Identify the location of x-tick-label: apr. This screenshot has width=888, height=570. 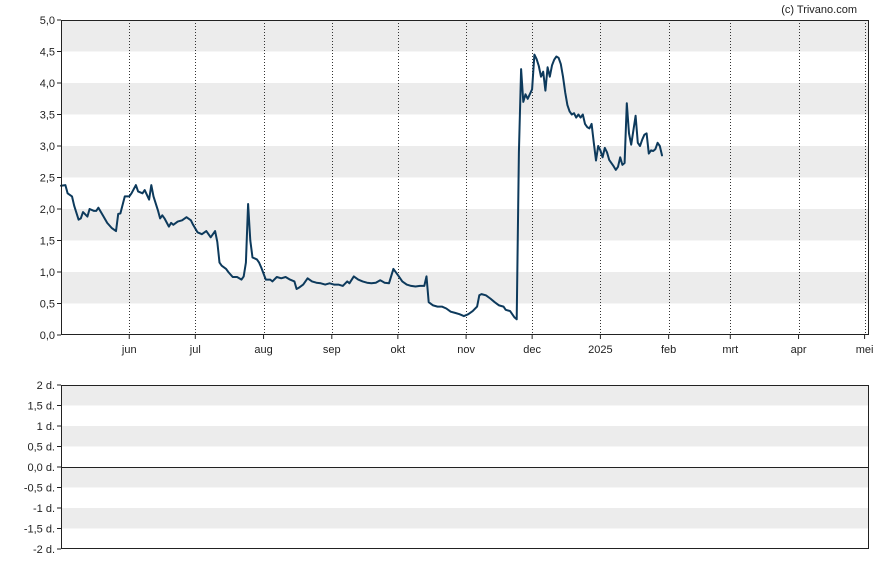
(799, 350).